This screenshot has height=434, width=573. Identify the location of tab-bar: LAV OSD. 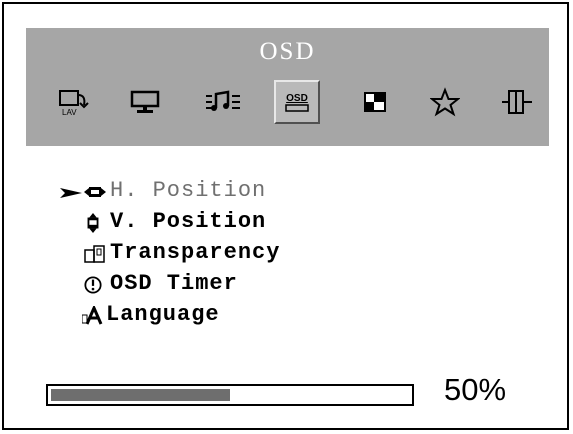
(287, 106).